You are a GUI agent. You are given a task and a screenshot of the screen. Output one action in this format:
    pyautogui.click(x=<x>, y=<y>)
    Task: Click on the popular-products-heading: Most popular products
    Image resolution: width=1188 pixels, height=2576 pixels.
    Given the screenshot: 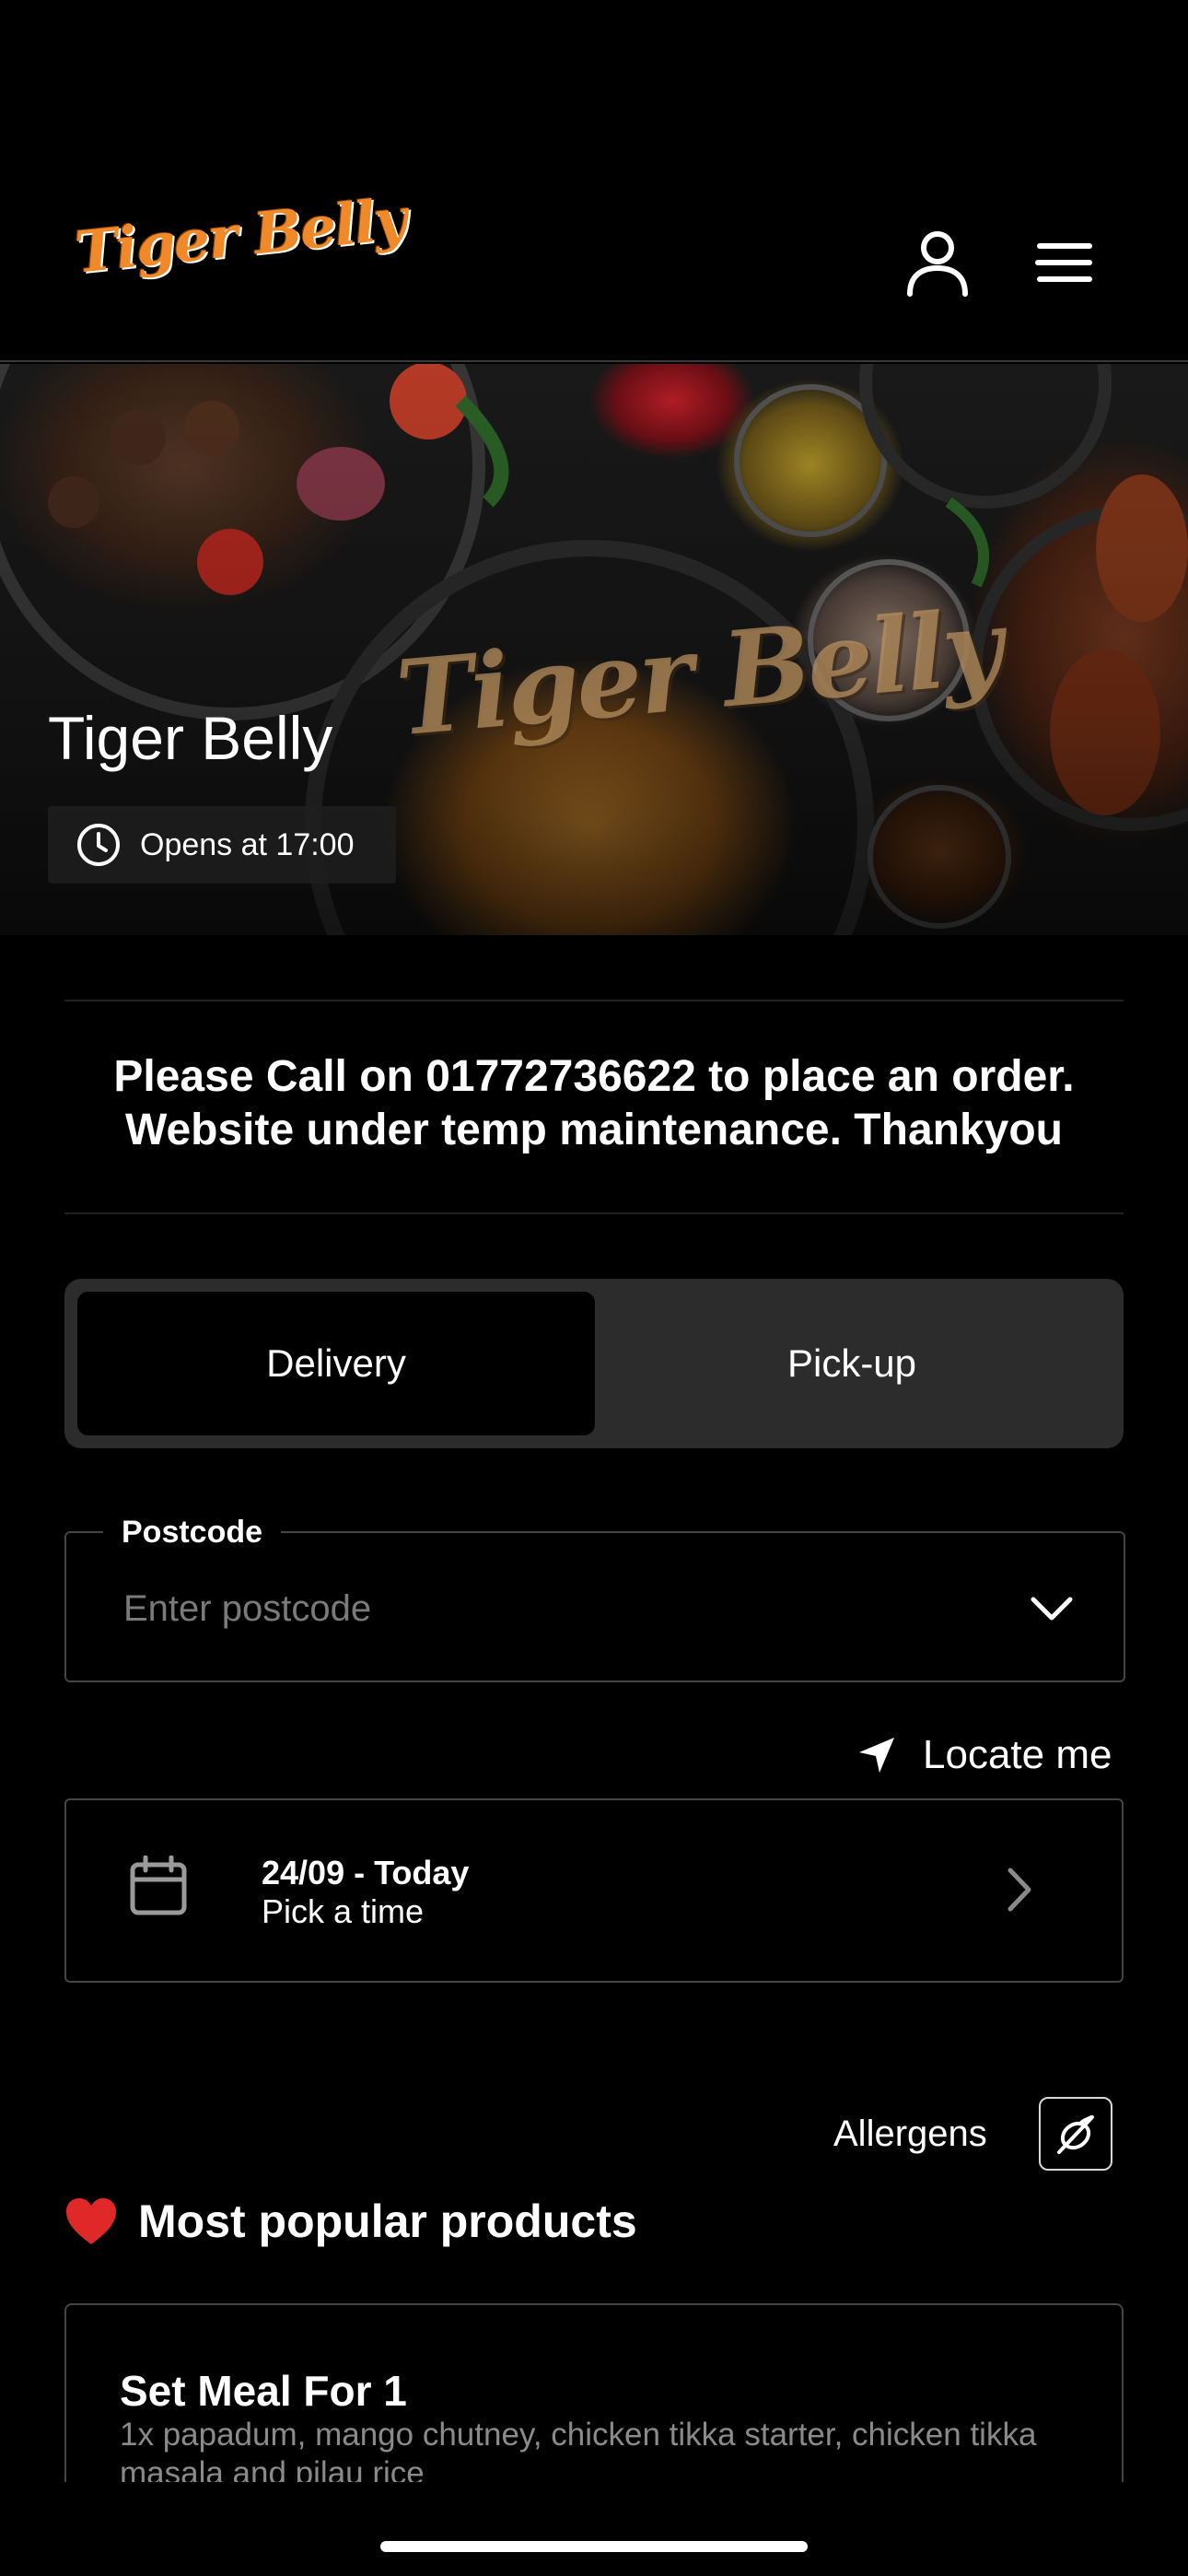 What is the action you would take?
    pyautogui.click(x=350, y=2221)
    